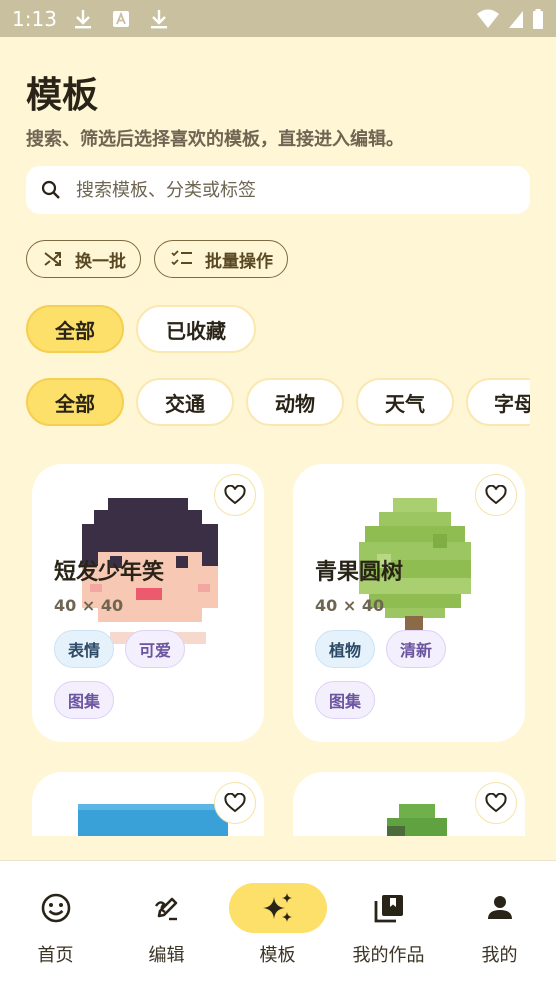 The height and width of the screenshot is (983, 556). What do you see at coordinates (215, 139) in the screenshot?
I see `page-subtitle: 搜索、筛选后选择喜欢的模板，直接进入编辑。` at bounding box center [215, 139].